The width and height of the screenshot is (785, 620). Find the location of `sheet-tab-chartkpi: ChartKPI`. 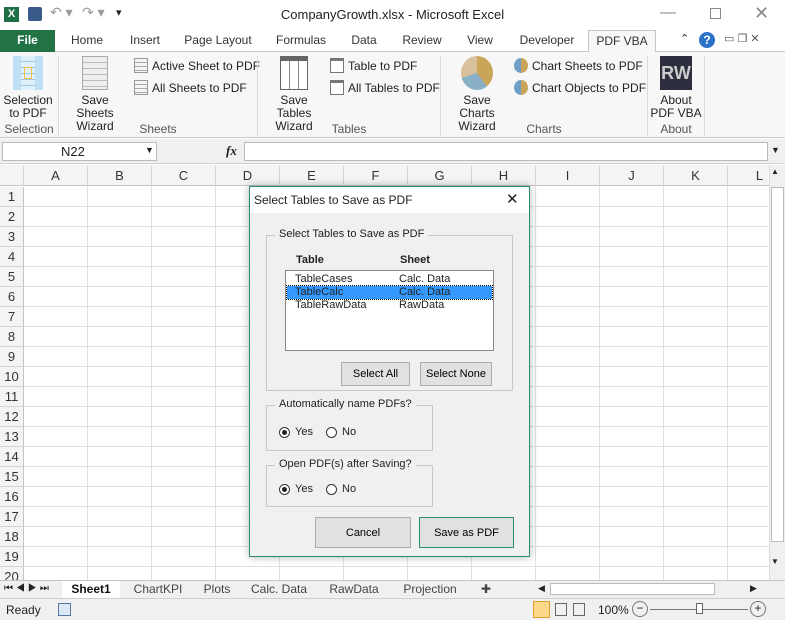

sheet-tab-chartkpi: ChartKPI is located at coordinates (158, 590).